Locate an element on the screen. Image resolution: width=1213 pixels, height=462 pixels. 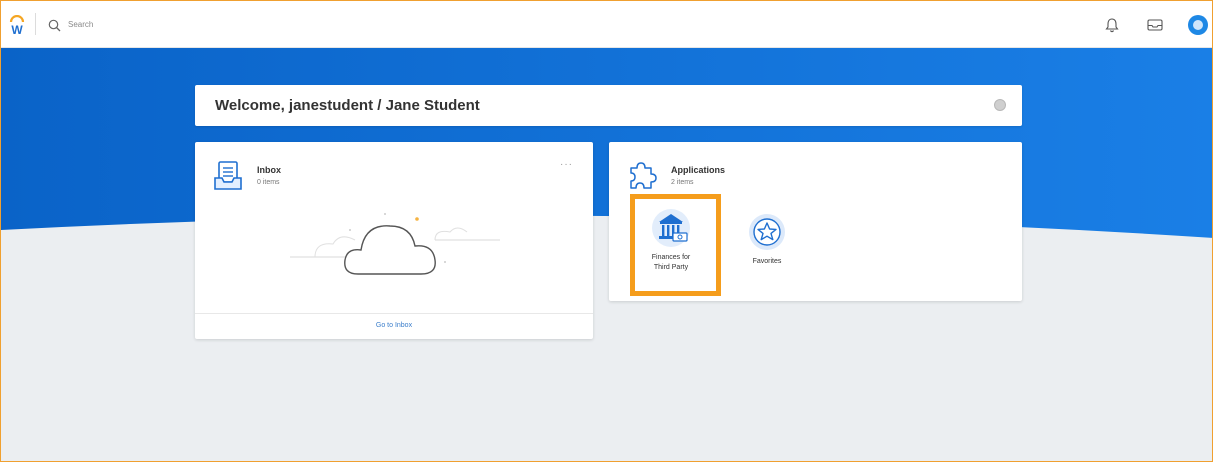
app-favorites: Favorites is located at coordinates (767, 239).